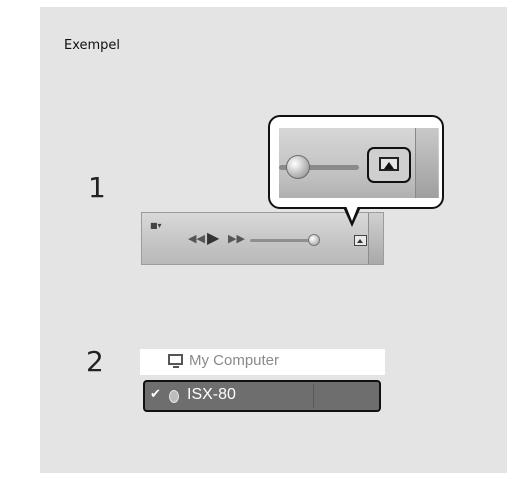 The width and height of the screenshot is (516, 480). I want to click on volume-slider, so click(282, 240).